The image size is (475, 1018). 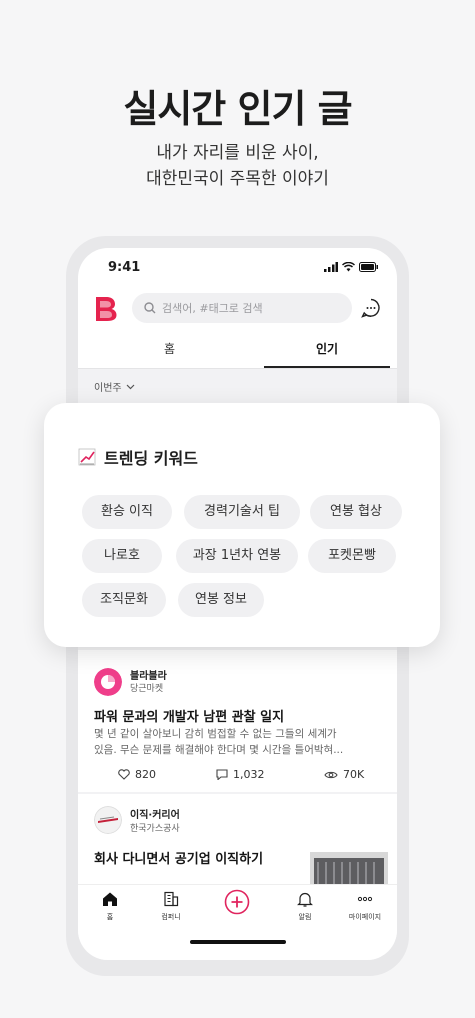 I want to click on nav-mypage: 마이페이지, so click(x=365, y=906).